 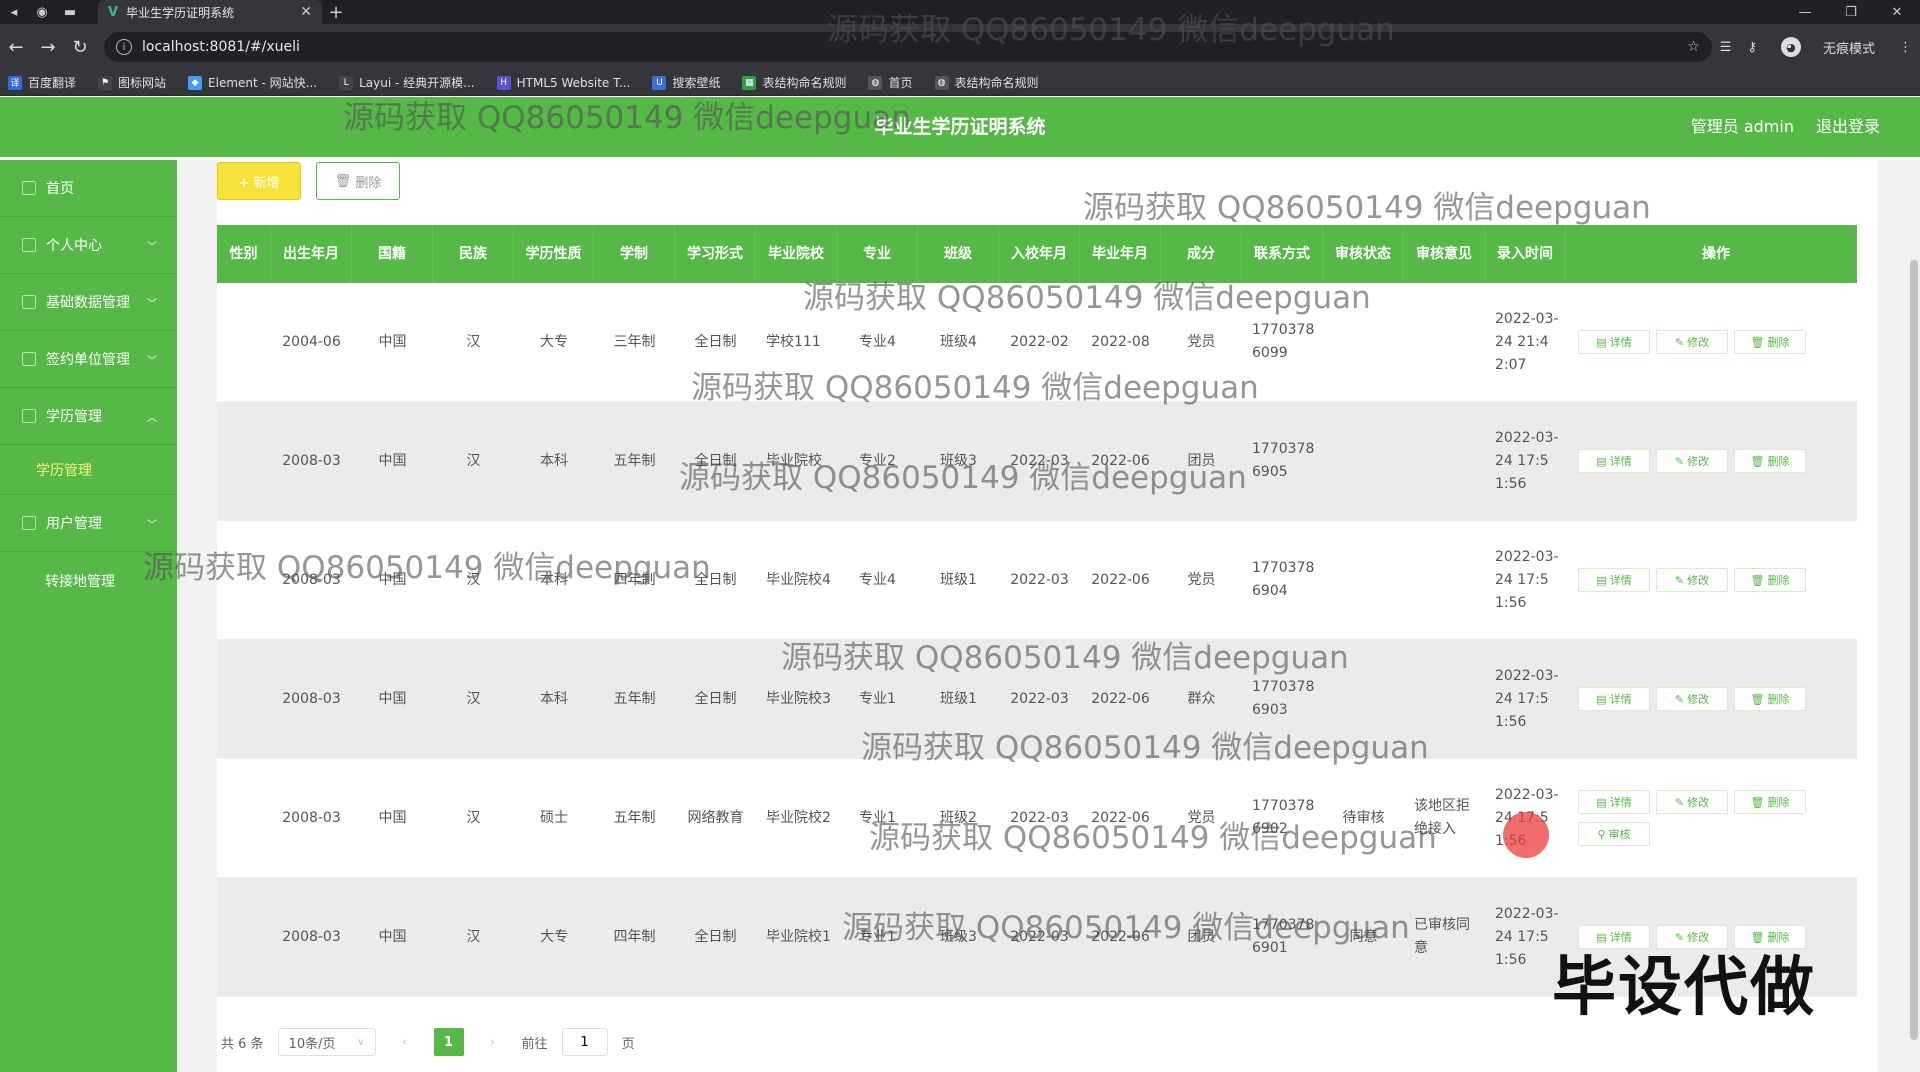 What do you see at coordinates (908, 47) in the screenshot?
I see `url-field: i localhost:8081/#/xueli ☆` at bounding box center [908, 47].